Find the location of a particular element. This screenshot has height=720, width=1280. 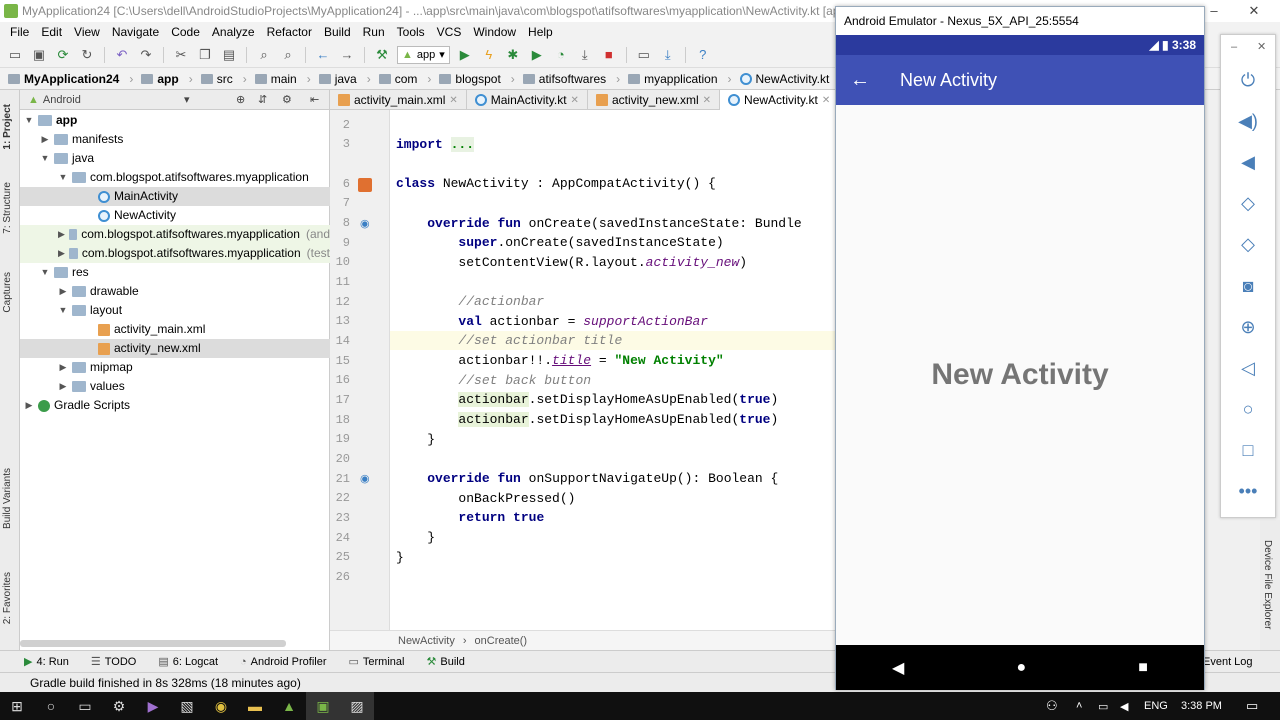

menu-run: Run is located at coordinates (374, 32).